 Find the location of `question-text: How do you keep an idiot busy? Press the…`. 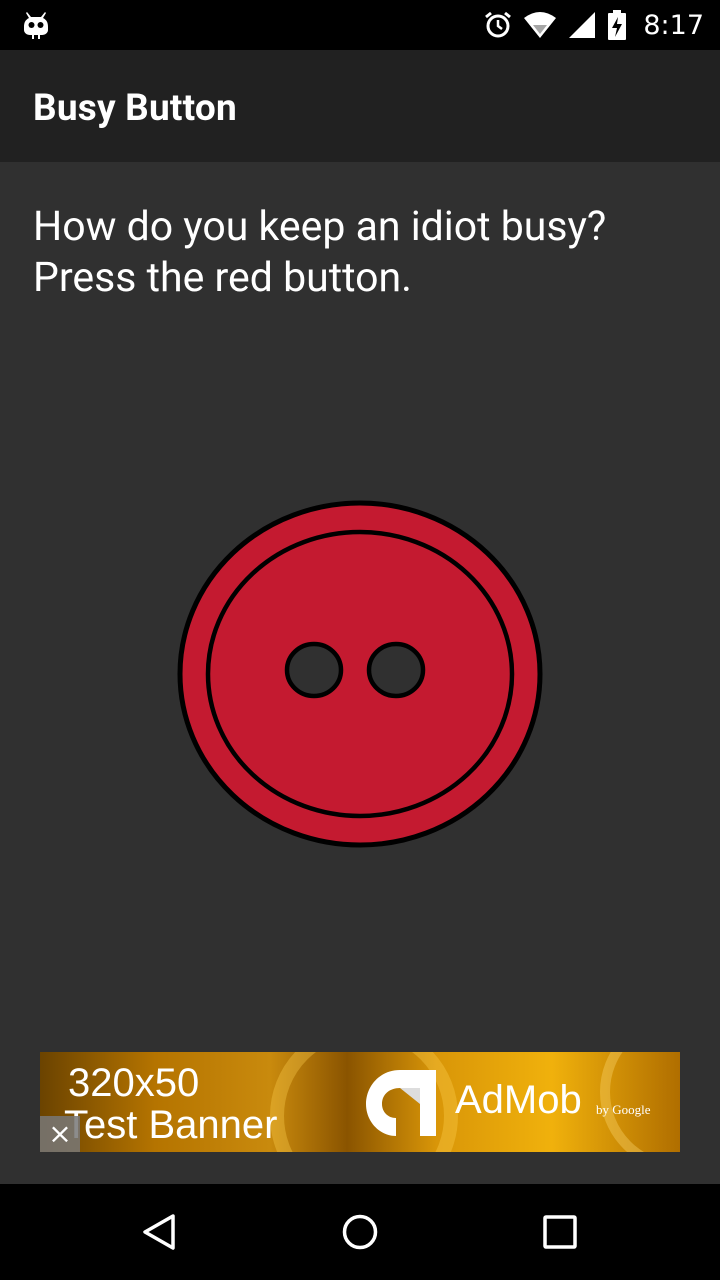

question-text: How do you keep an idiot busy? Press the… is located at coordinates (363, 253).